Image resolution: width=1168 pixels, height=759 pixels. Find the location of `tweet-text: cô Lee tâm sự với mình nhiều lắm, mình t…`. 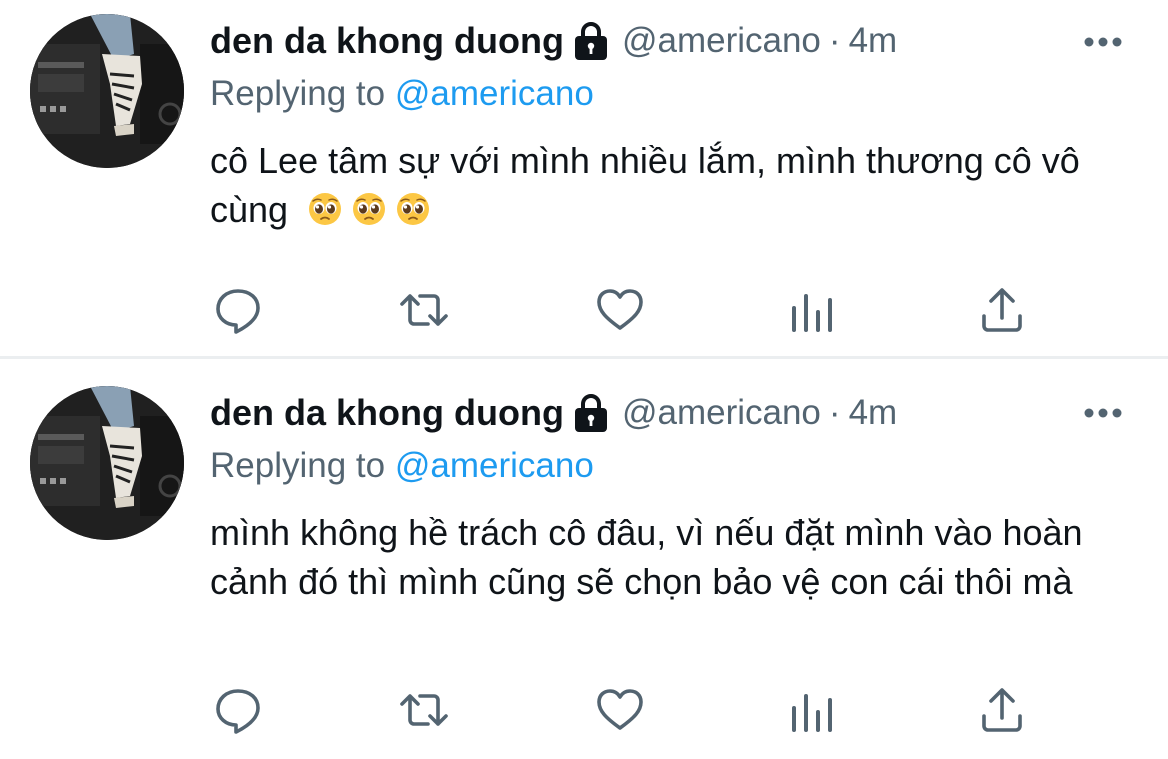

tweet-text: cô Lee tâm sự với mình nhiều lắm, mình t… is located at coordinates (670, 185).